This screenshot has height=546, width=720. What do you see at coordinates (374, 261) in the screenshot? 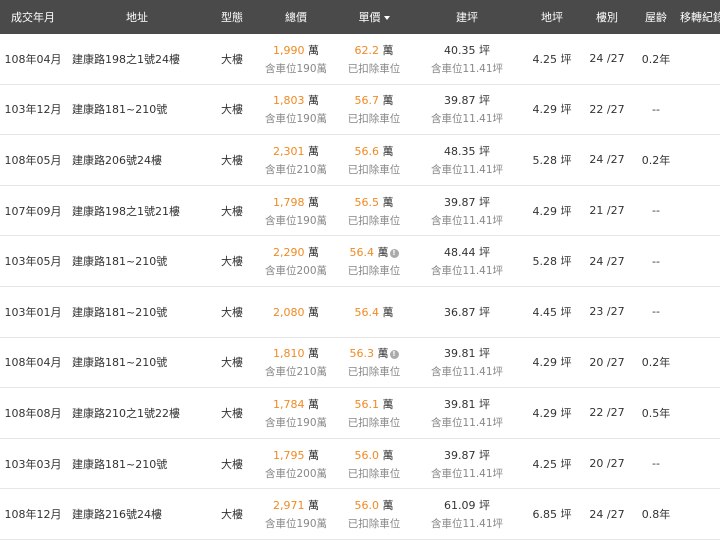
I see `cell-unit-price: 56.4 萬! 已扣除車位` at bounding box center [374, 261].